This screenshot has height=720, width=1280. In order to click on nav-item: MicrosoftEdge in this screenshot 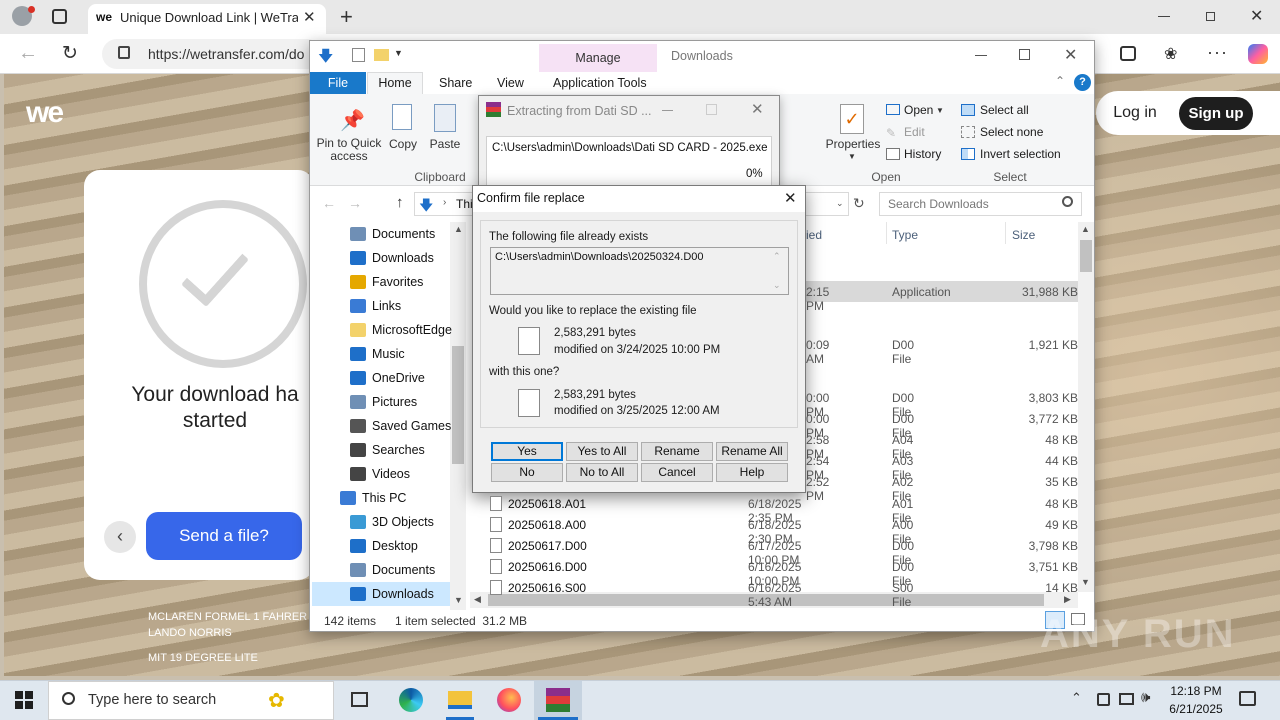, I will do `click(420, 330)`.